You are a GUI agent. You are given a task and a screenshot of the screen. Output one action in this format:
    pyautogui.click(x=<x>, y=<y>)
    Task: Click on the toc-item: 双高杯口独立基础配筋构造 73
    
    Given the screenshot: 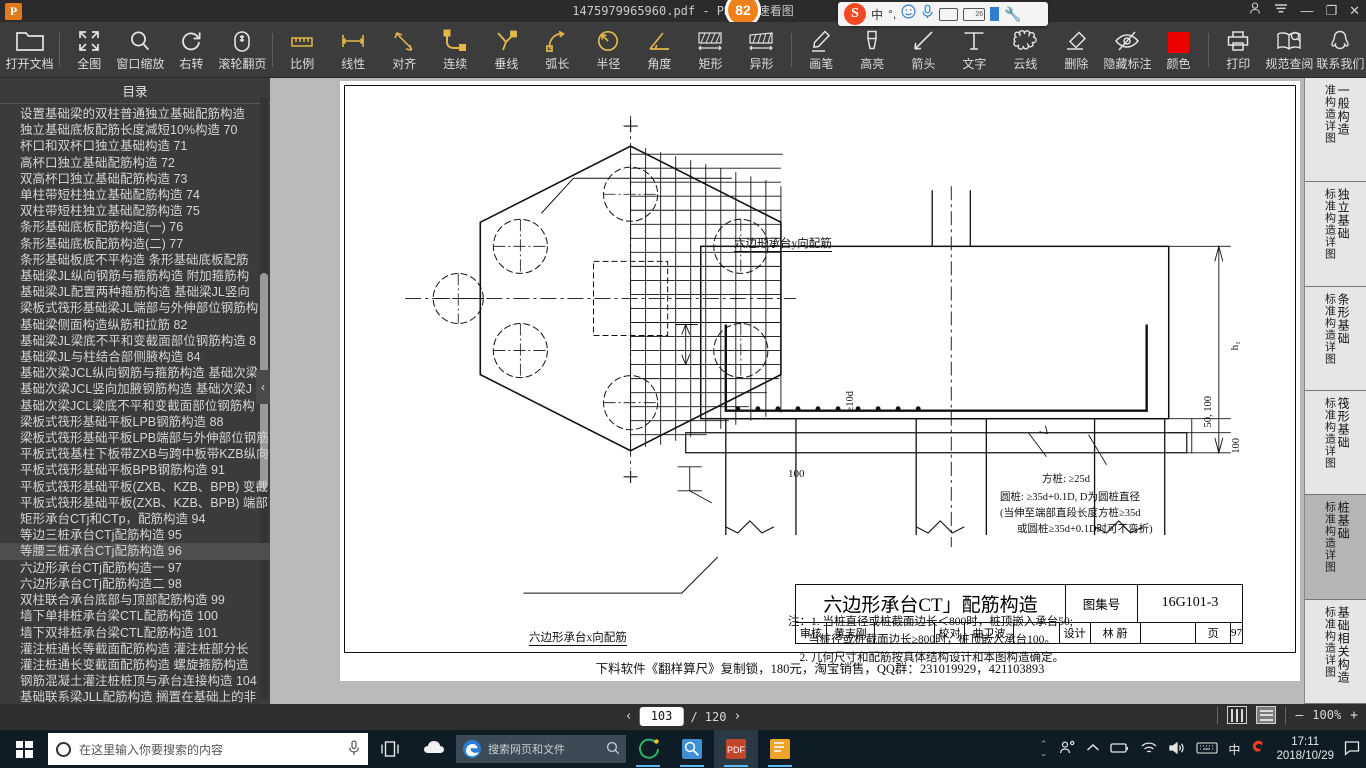 What is the action you would take?
    pyautogui.click(x=135, y=179)
    